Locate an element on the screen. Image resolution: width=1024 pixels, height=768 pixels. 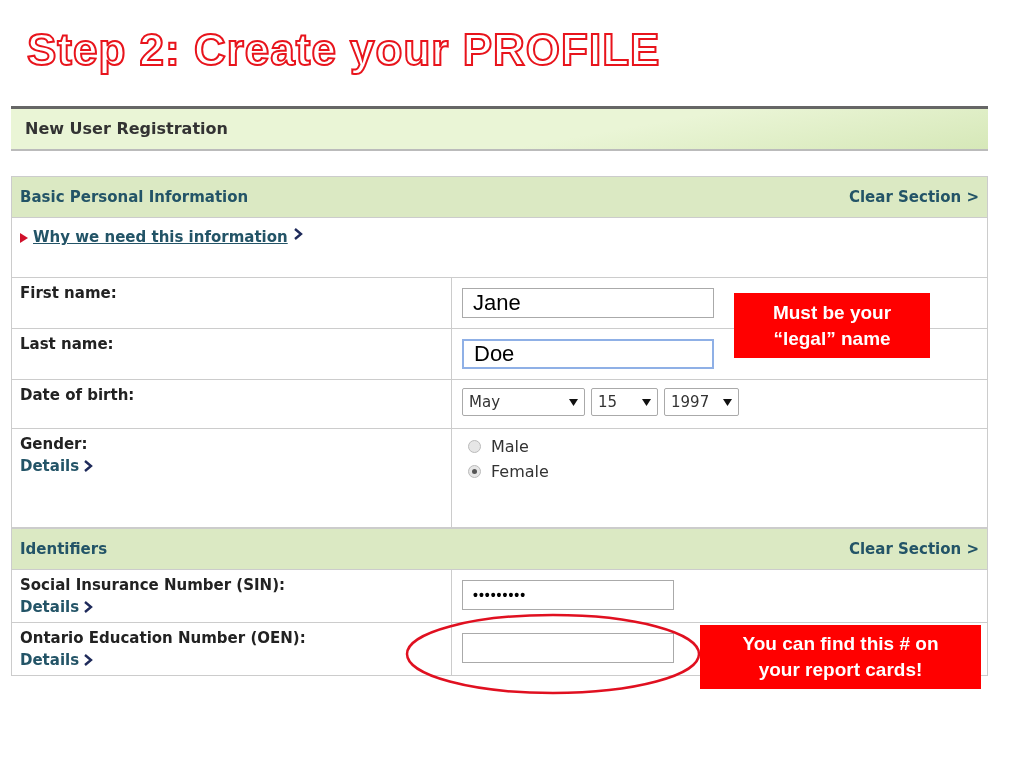
radio-label: Male is located at coordinates (510, 446).